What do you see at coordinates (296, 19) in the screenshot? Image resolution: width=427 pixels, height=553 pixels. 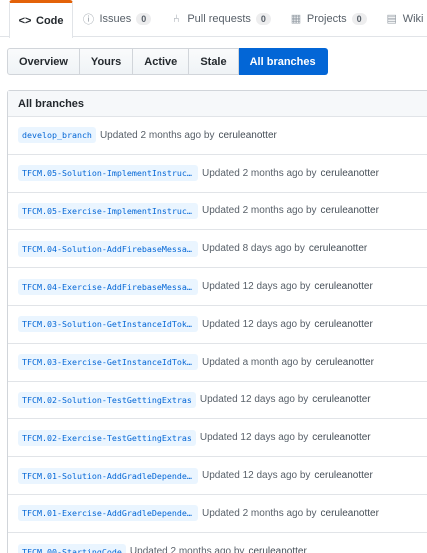 I see `project-icon: ▦` at bounding box center [296, 19].